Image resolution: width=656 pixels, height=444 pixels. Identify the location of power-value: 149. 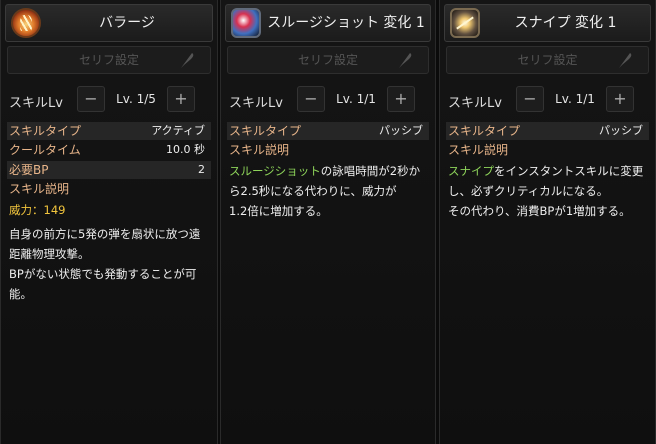
(54, 210).